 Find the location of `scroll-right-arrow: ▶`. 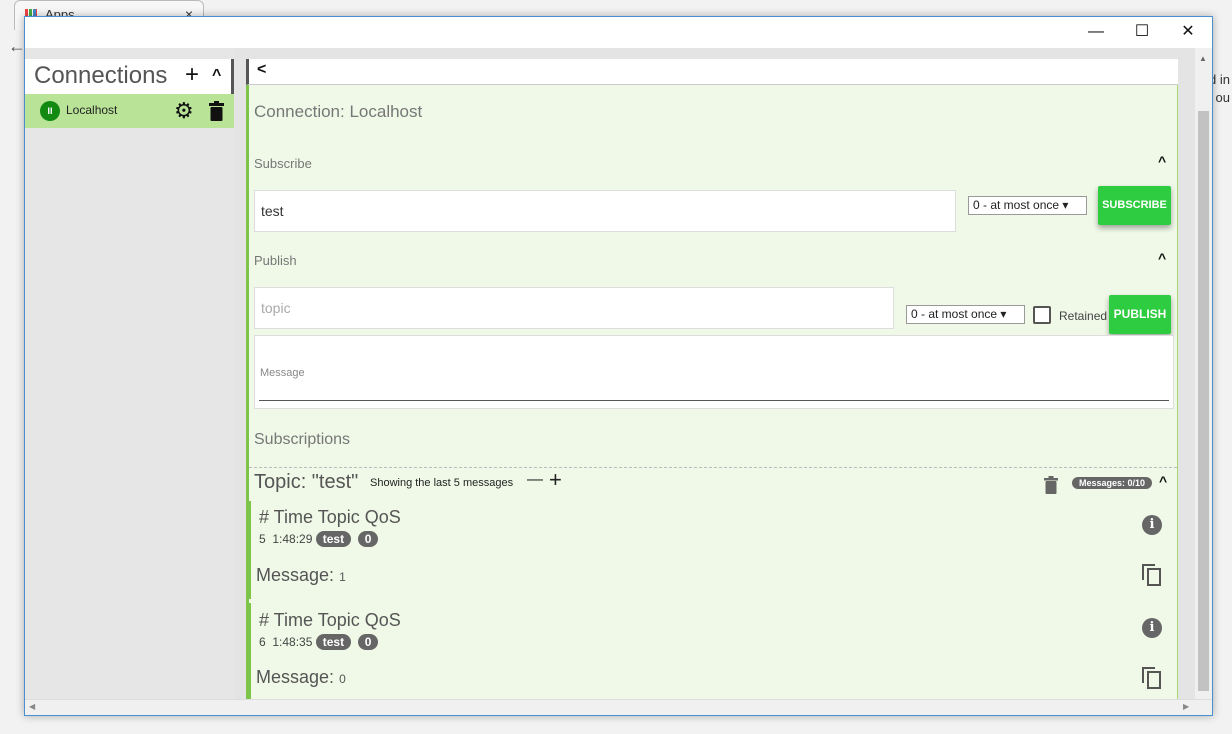

scroll-right-arrow: ▶ is located at coordinates (1186, 706).